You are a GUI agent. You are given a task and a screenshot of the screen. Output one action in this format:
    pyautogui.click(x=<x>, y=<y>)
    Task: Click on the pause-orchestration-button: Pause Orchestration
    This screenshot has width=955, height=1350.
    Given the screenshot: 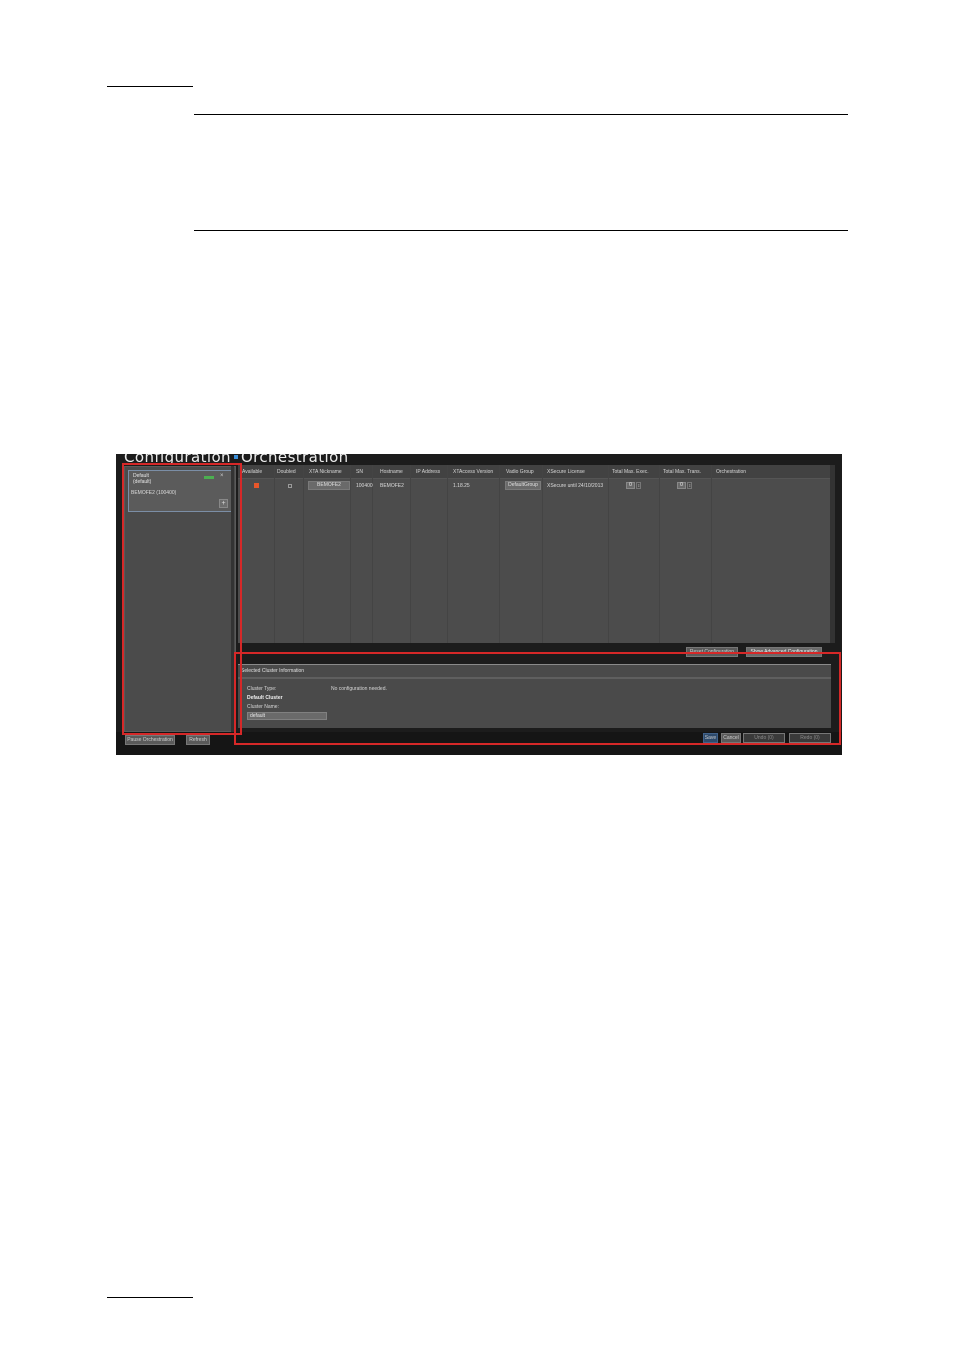 What is the action you would take?
    pyautogui.click(x=150, y=740)
    